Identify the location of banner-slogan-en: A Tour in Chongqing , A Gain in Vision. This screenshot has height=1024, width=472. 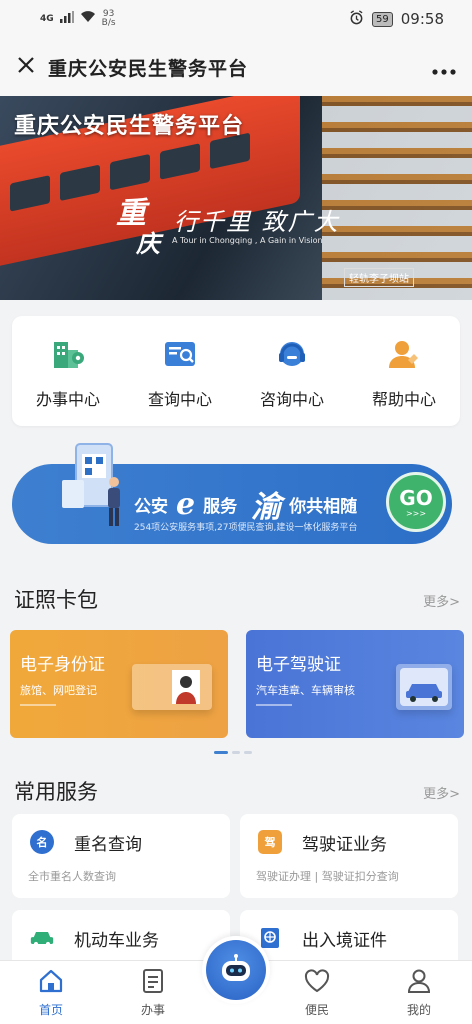
(247, 240).